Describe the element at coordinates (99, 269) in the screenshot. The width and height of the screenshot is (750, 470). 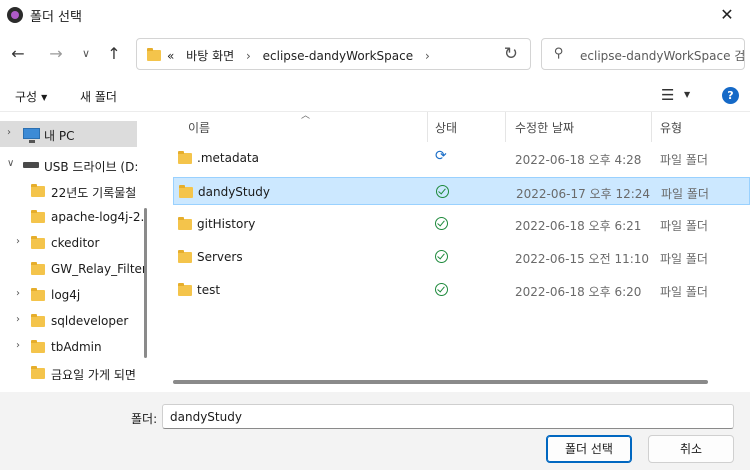
I see `tree-item-label: GW_Relay_Filter` at that location.